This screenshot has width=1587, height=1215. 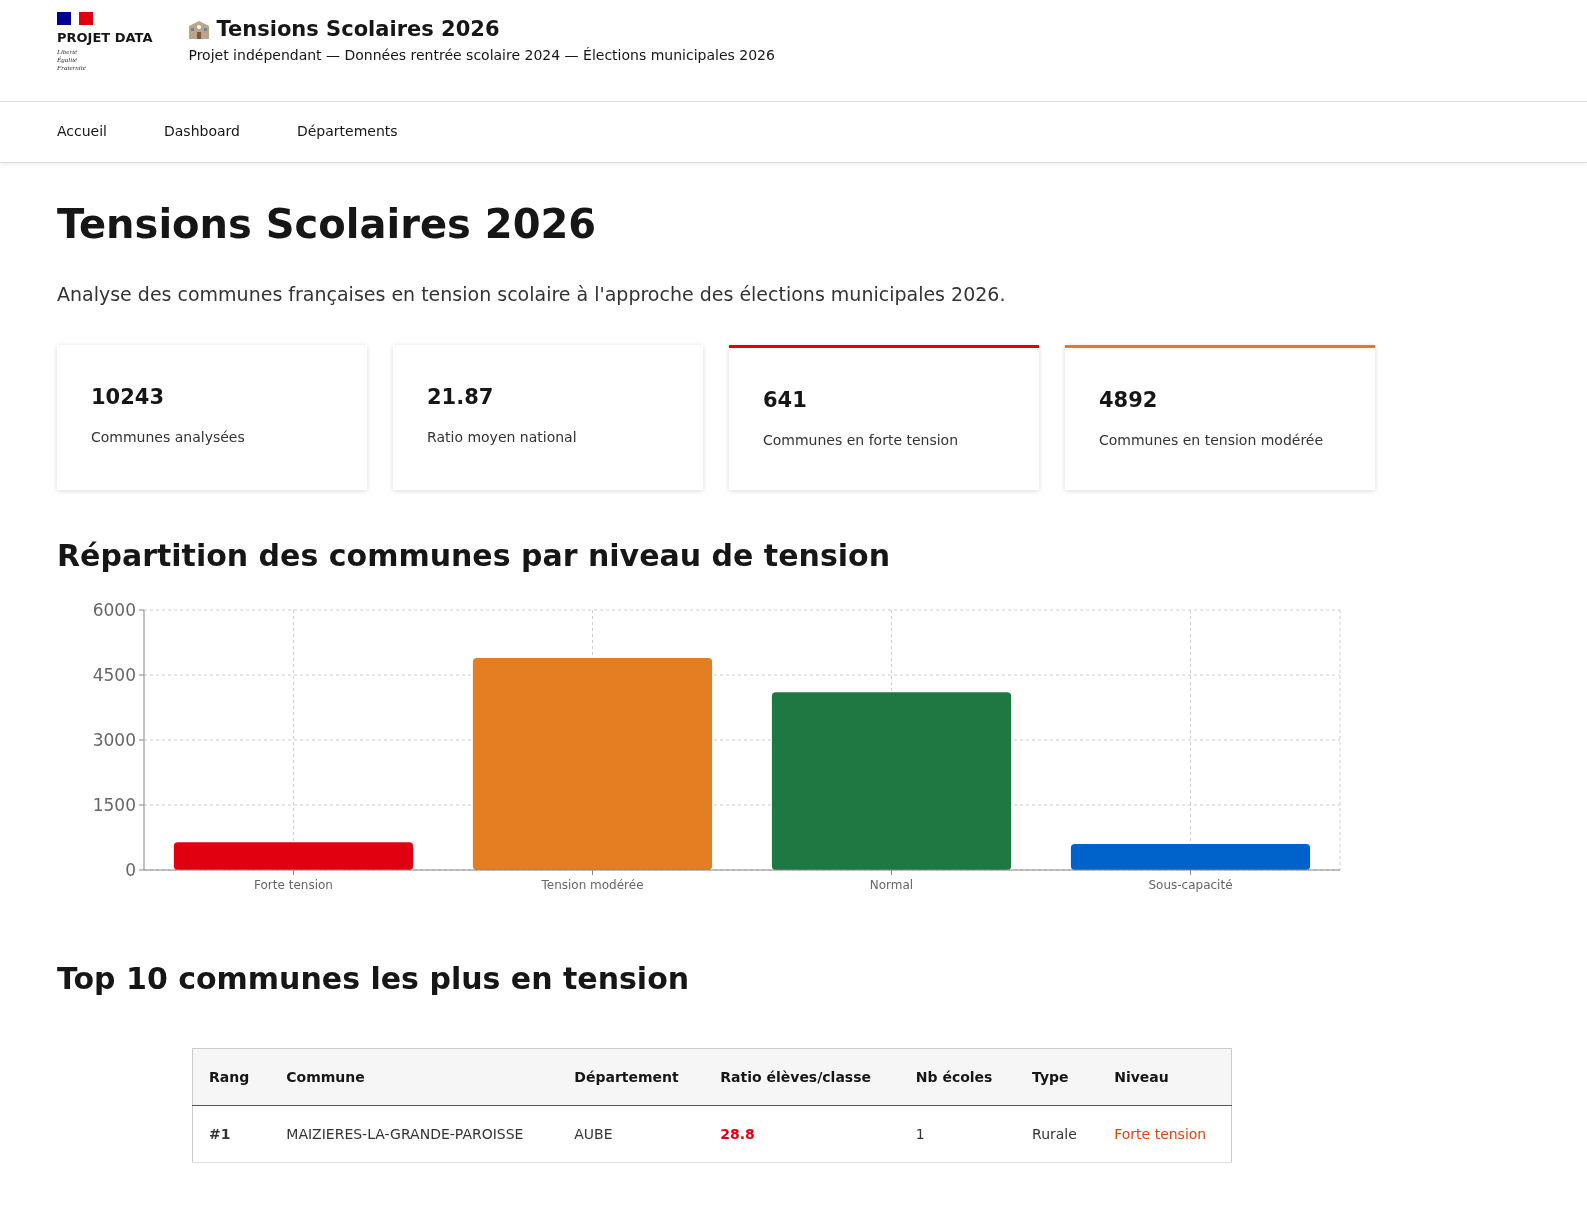 What do you see at coordinates (802, 1077) in the screenshot?
I see `column-header: Ratio élèves/classe` at bounding box center [802, 1077].